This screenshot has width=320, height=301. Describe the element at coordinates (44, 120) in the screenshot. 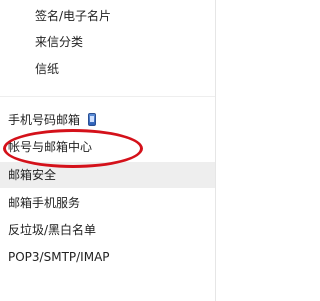

I see `menu-item-label: 手机号码邮箱` at that location.